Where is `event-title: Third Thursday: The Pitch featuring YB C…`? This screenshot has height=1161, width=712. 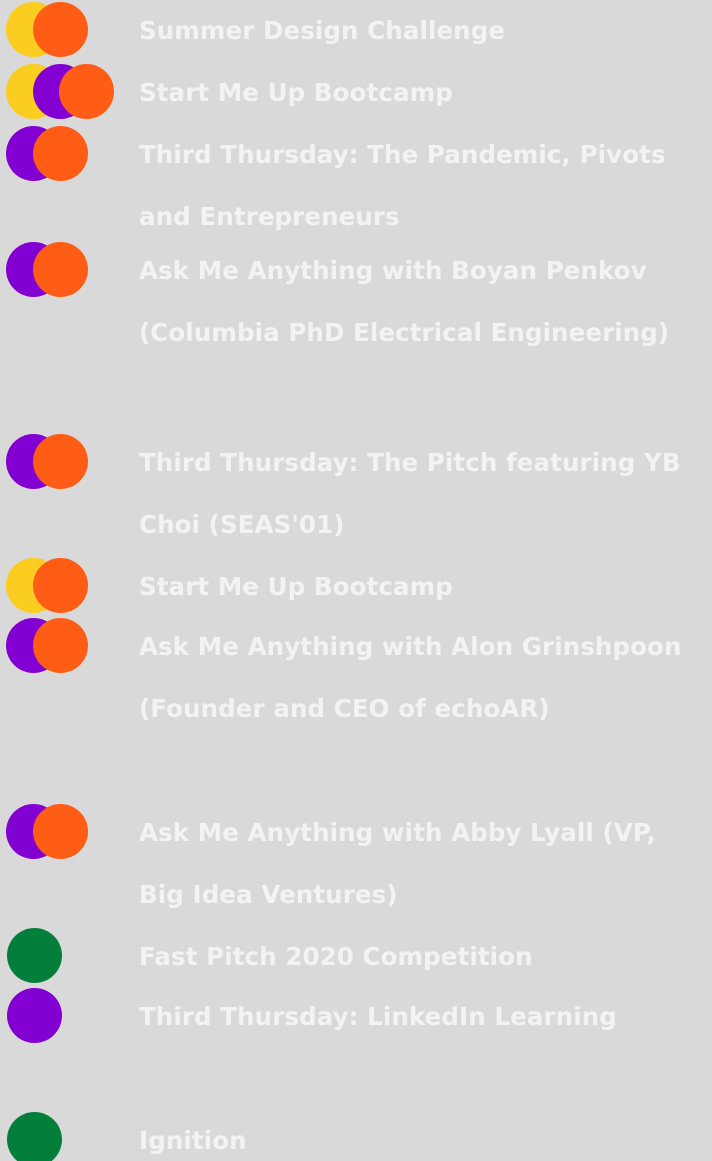 event-title: Third Thursday: The Pitch featuring YB C… is located at coordinates (423, 494).